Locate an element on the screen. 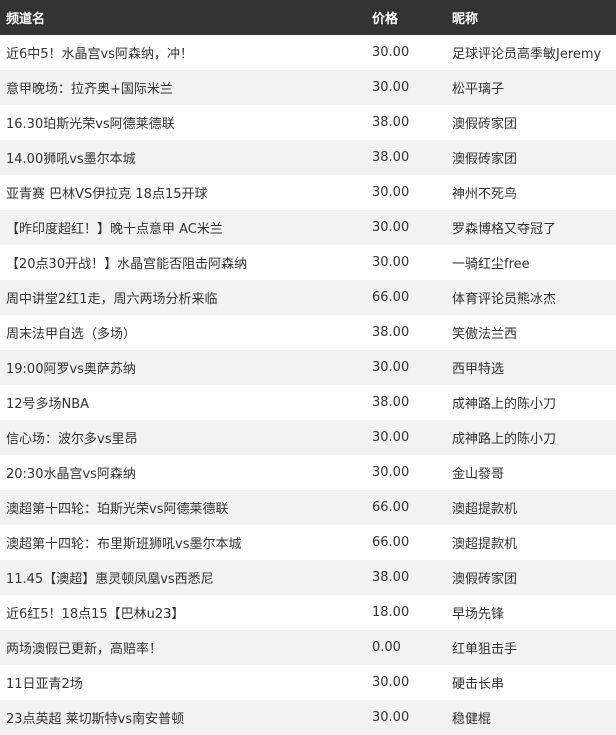 Image resolution: width=616 pixels, height=735 pixels. table-row: 近6红5！18点15【巴林u23】 18.00 早场先锋 is located at coordinates (308, 612).